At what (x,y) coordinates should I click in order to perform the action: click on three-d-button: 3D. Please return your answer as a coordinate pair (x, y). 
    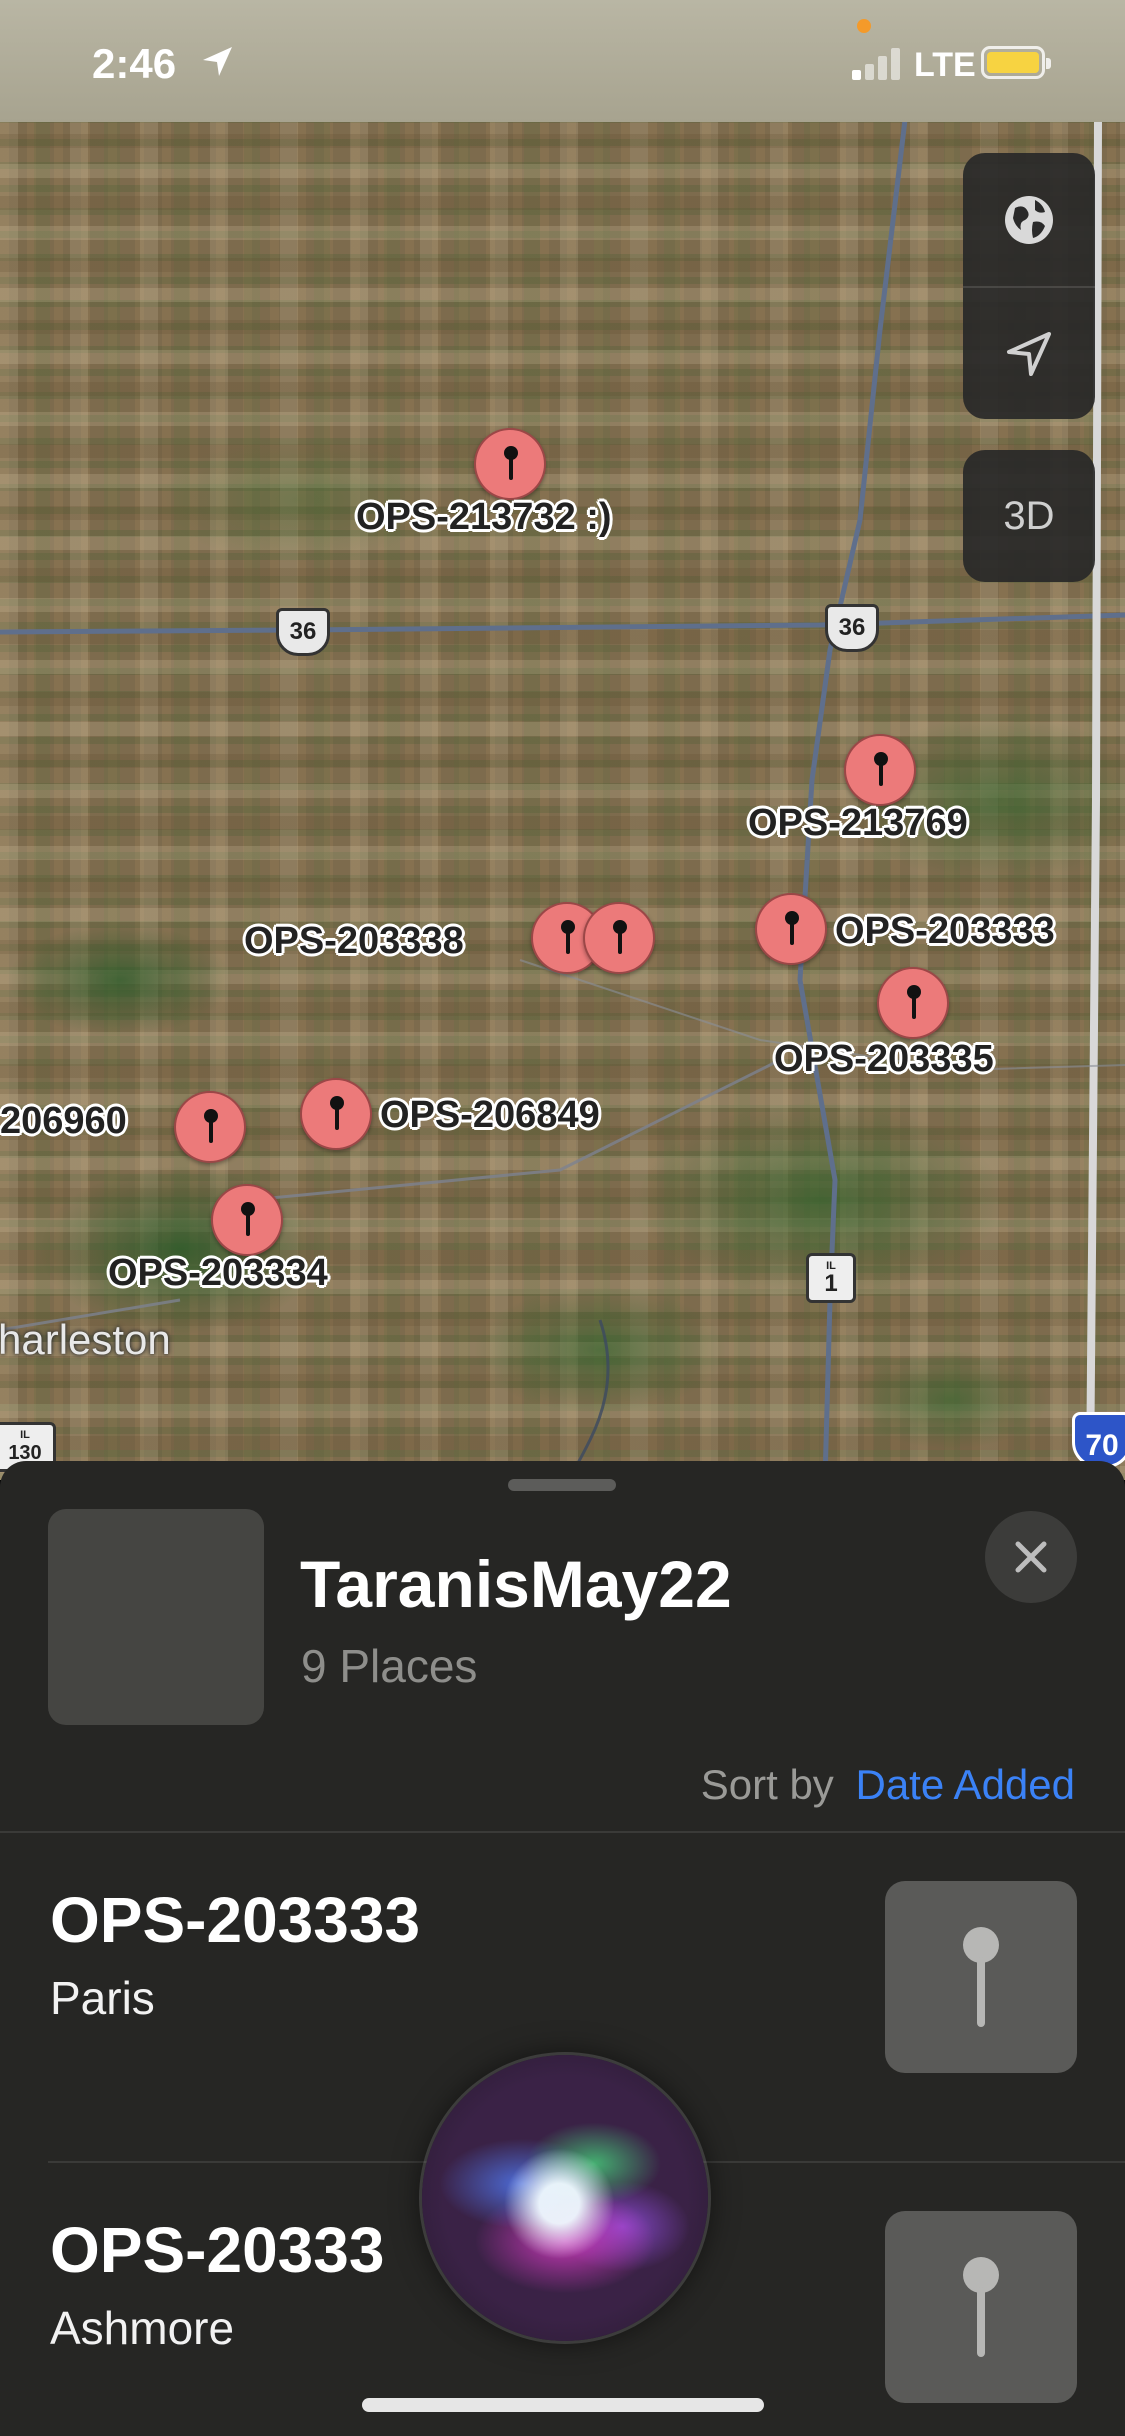
    Looking at the image, I should click on (1029, 516).